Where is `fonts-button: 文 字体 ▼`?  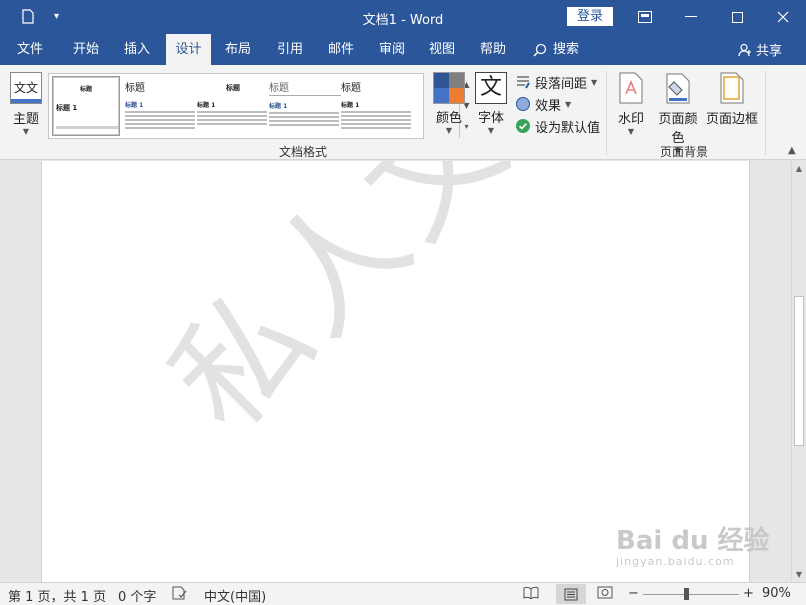
fonts-button: 文 字体 ▼ is located at coordinates (491, 103).